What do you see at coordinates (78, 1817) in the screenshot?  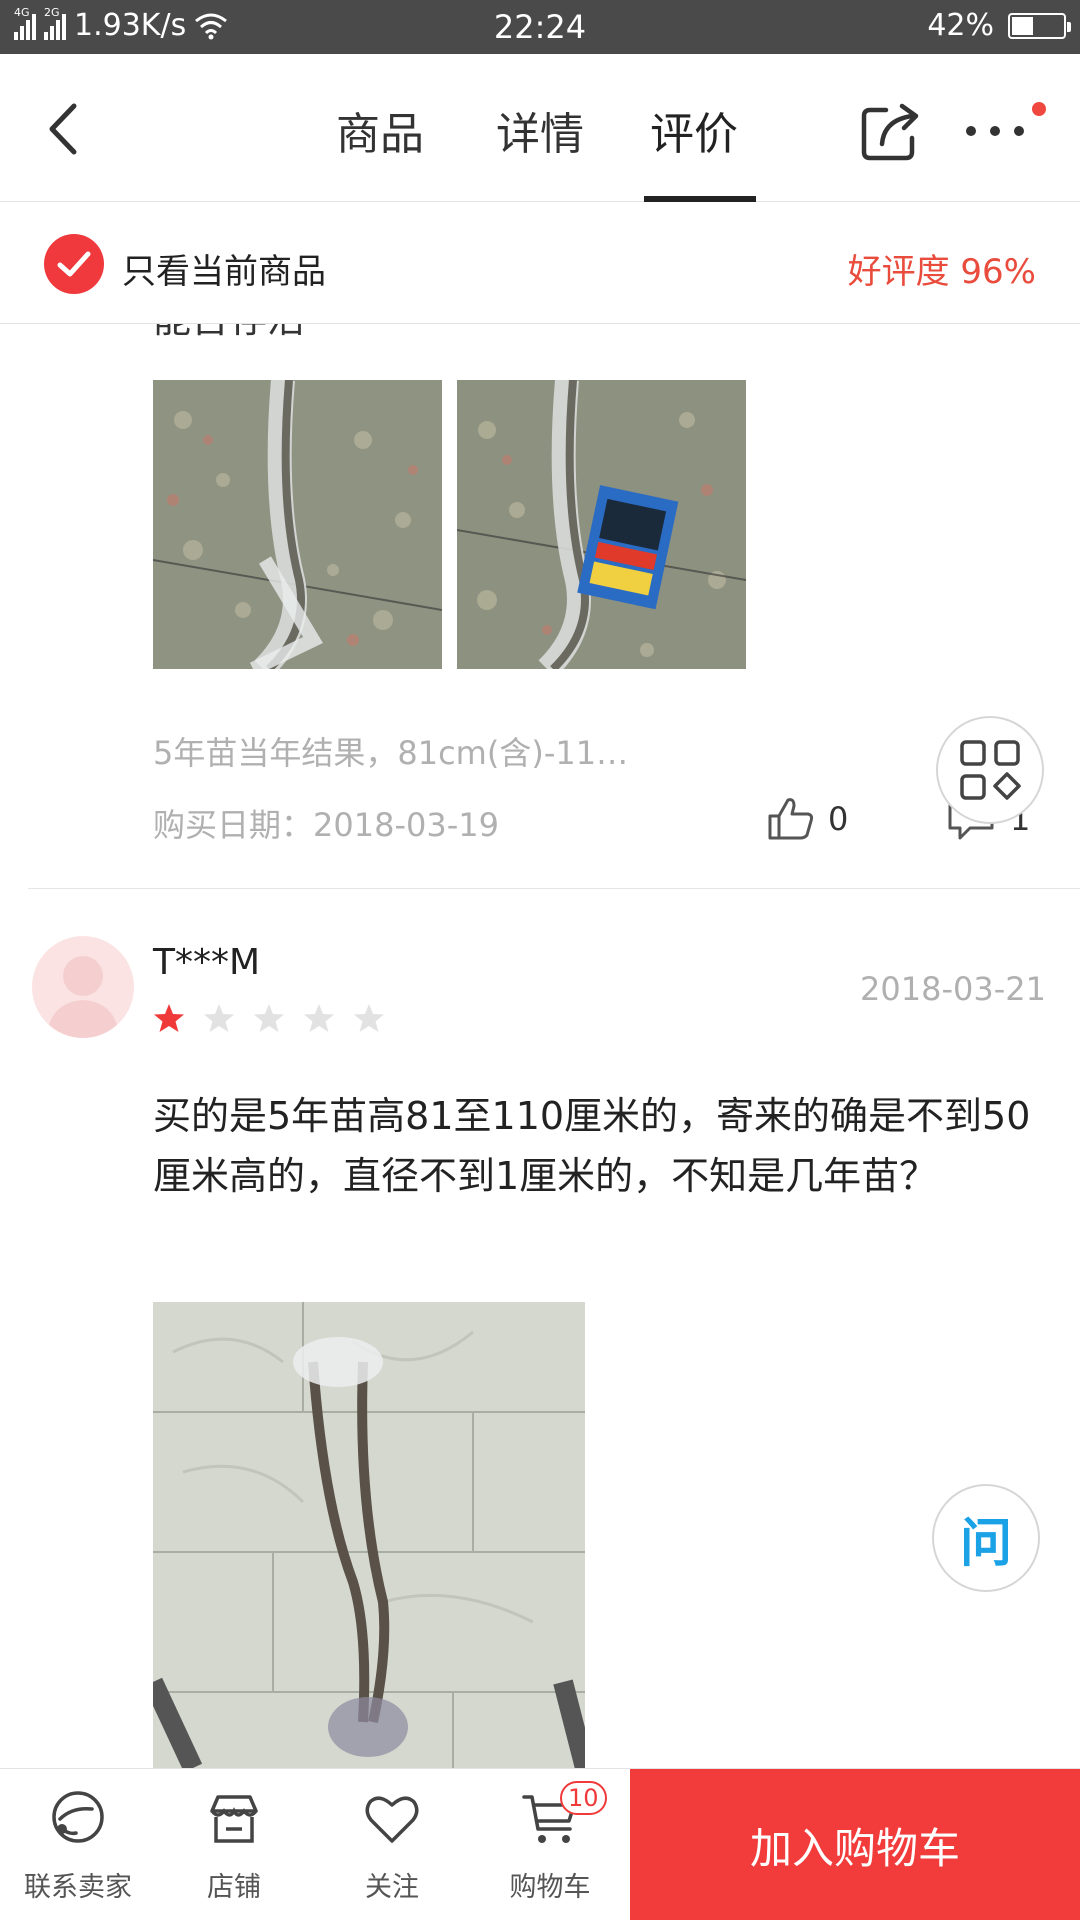 I see `chat-icon` at bounding box center [78, 1817].